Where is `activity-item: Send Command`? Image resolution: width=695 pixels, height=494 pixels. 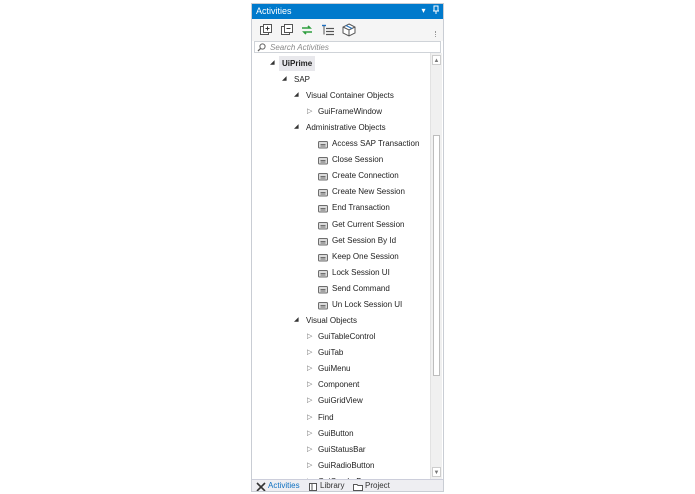
activity-item: Send Command is located at coordinates (341, 288).